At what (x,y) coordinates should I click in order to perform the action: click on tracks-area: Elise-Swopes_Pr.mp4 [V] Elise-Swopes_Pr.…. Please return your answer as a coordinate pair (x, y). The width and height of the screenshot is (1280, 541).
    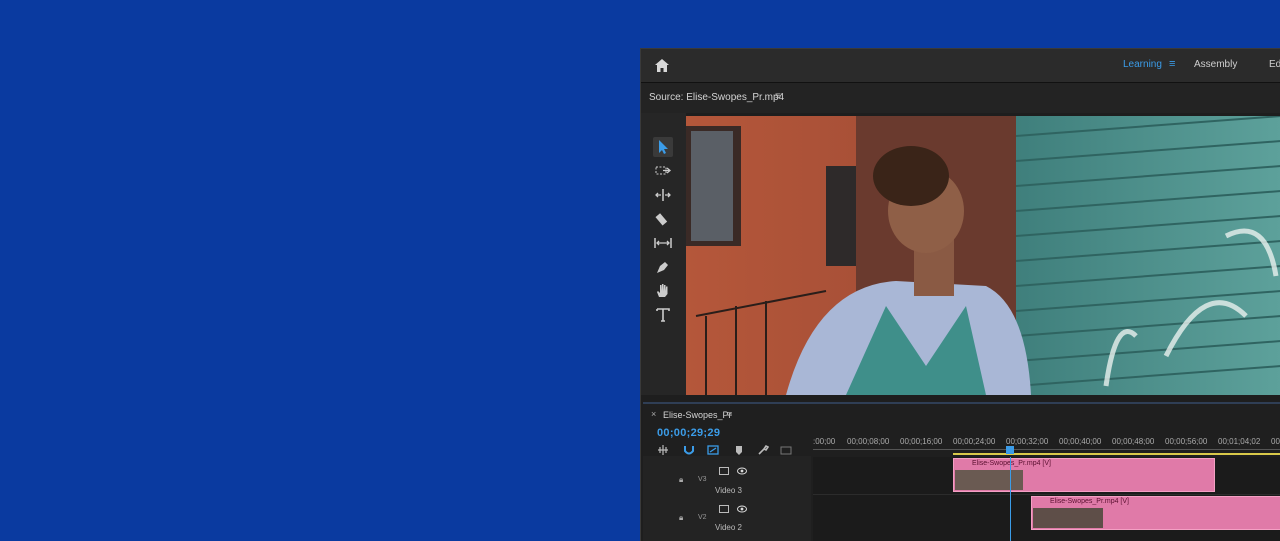
    Looking at the image, I should click on (1046, 499).